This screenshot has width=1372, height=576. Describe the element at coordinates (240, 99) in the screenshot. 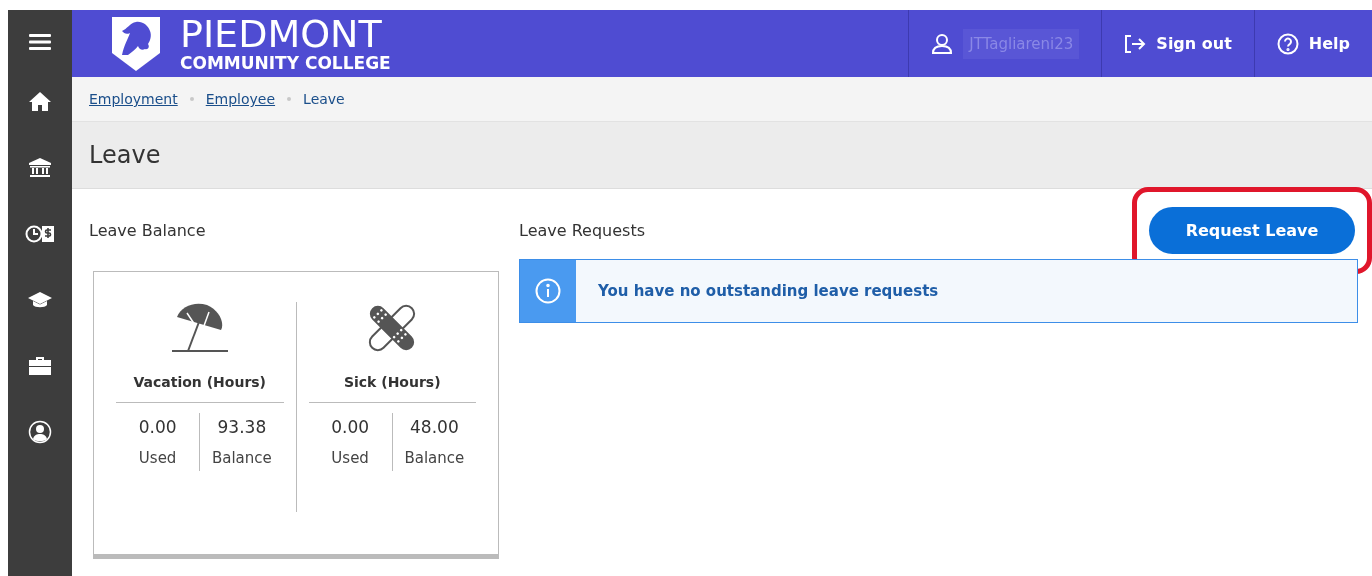

I see `breadcrumb-link: Employee` at that location.